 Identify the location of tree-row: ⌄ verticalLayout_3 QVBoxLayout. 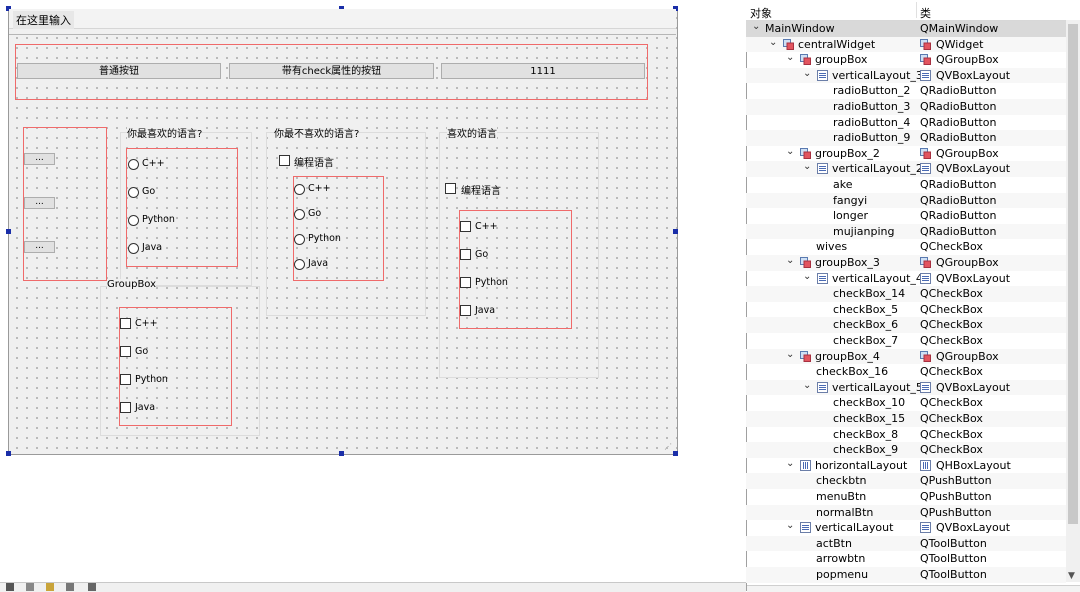
(906, 75).